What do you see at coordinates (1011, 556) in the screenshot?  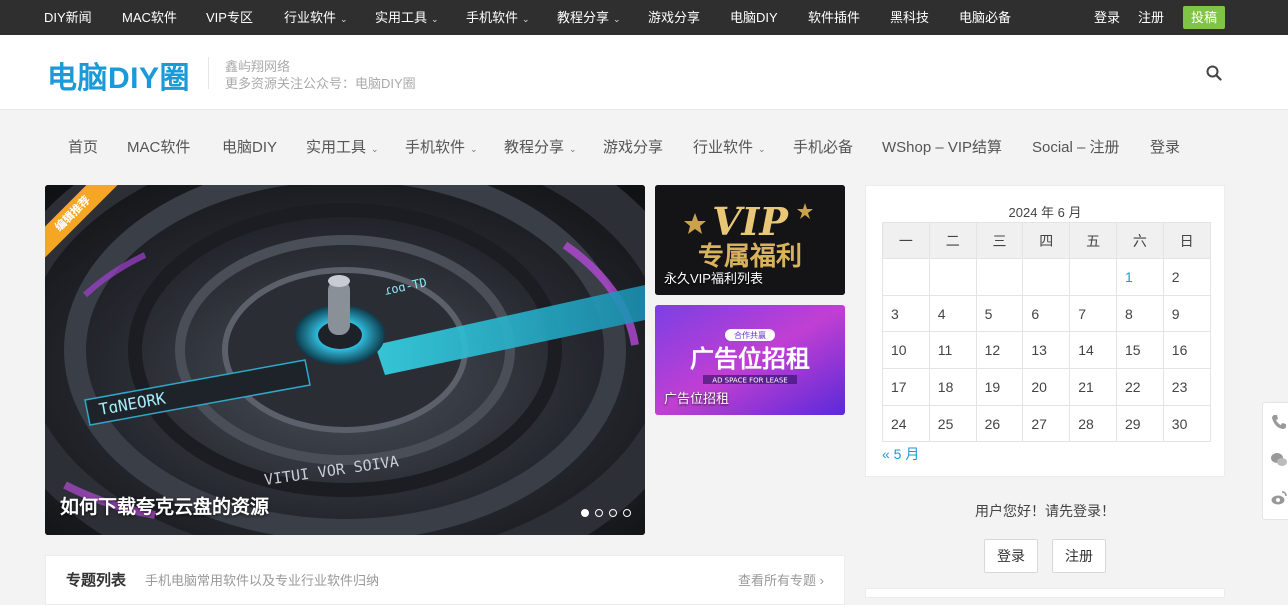 I see `login-button: 登录` at bounding box center [1011, 556].